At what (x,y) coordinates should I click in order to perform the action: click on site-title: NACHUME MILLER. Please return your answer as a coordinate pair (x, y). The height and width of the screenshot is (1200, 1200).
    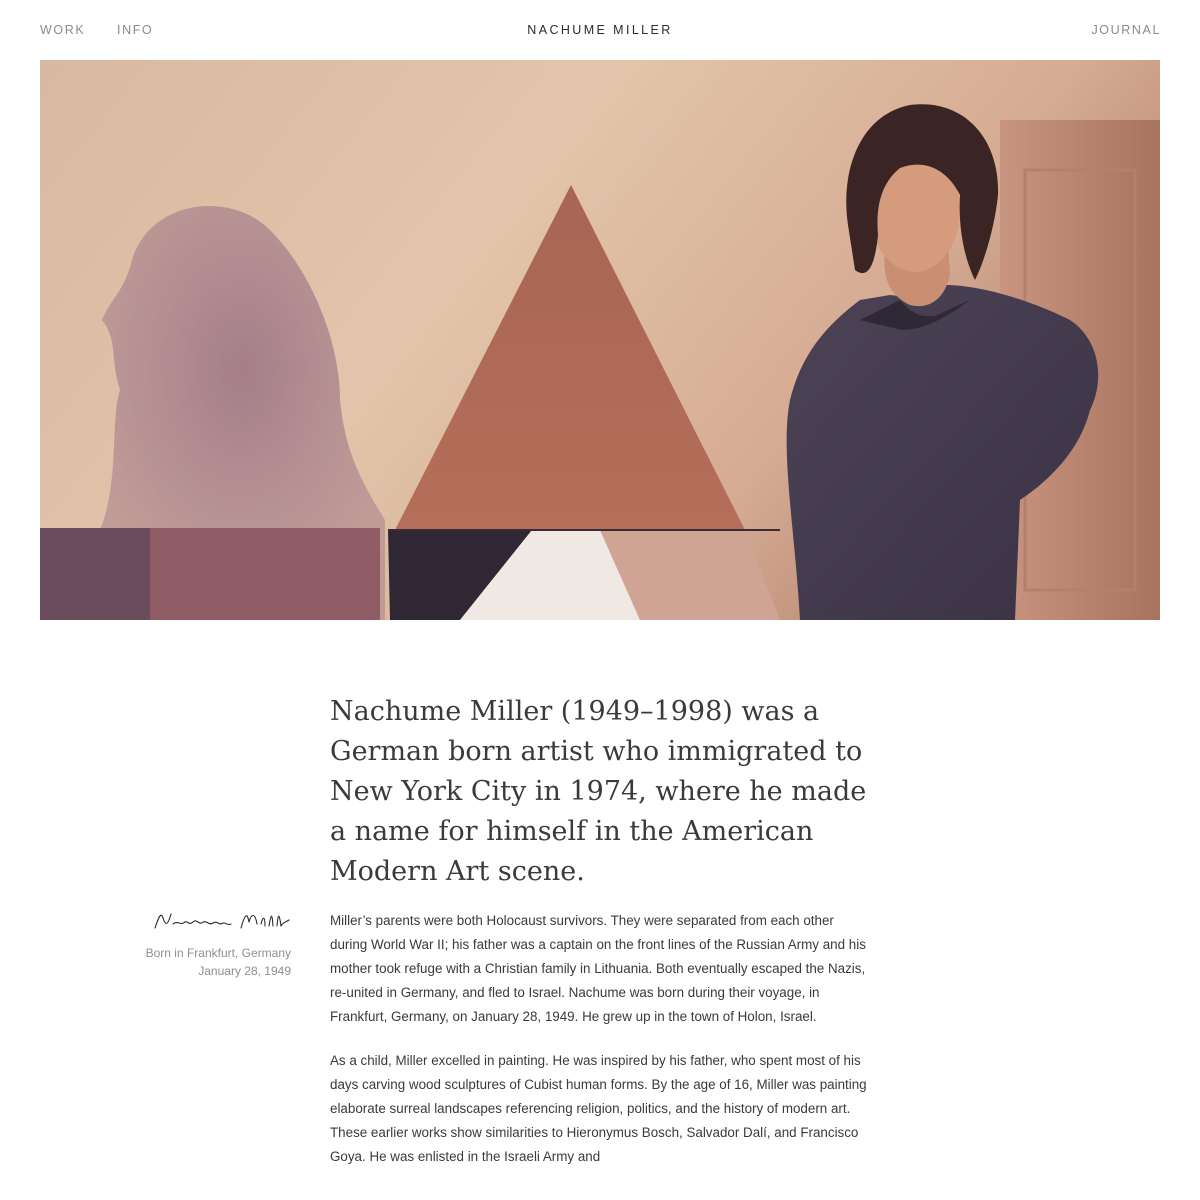
    Looking at the image, I should click on (600, 30).